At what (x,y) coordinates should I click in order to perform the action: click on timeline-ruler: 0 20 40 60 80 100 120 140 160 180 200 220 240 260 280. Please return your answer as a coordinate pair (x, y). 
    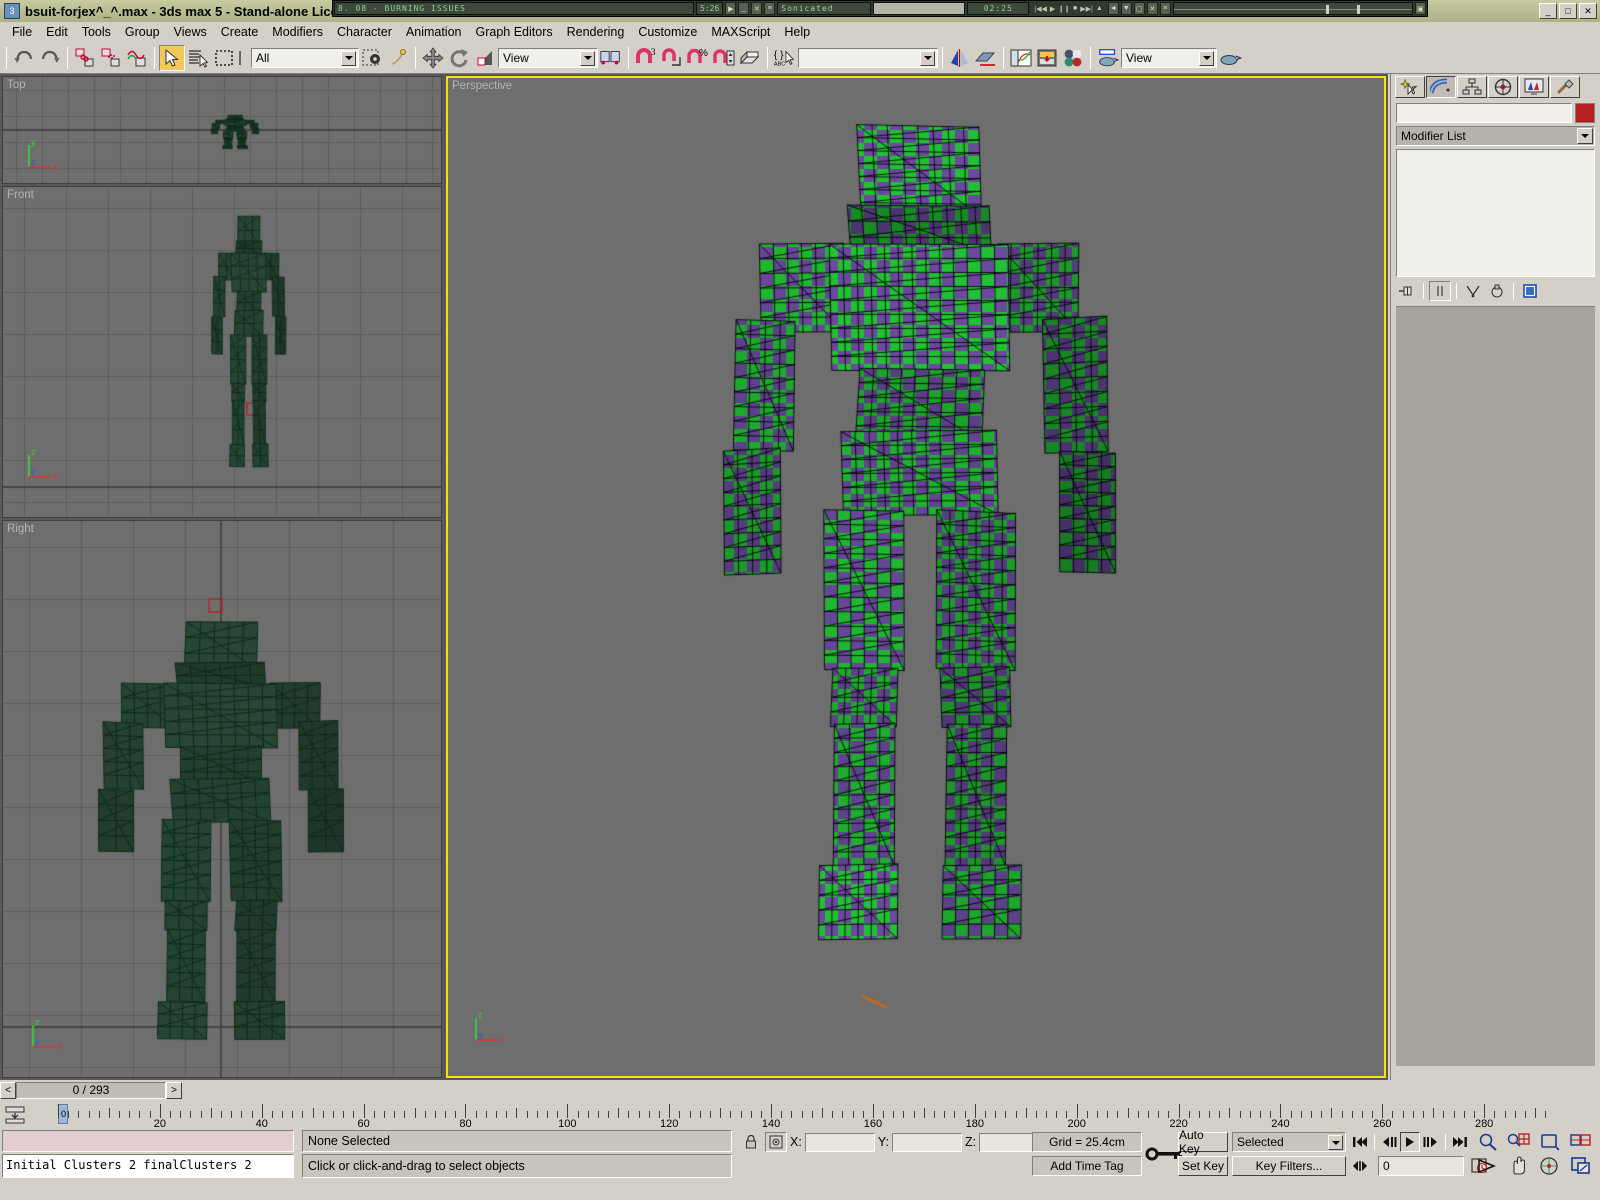
    Looking at the image, I should click on (815, 1116).